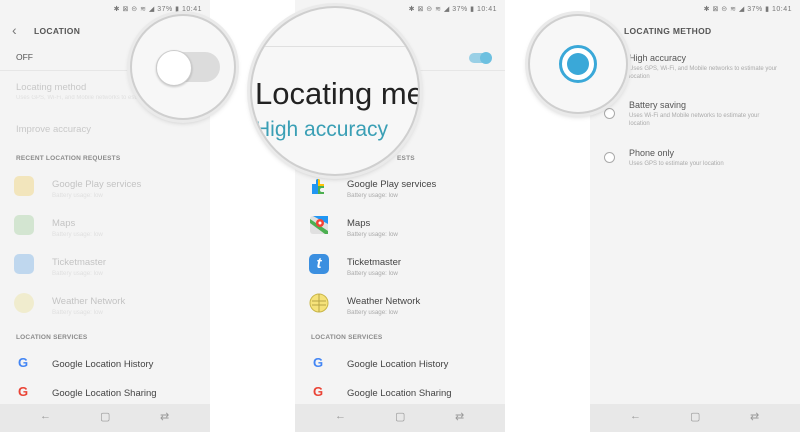 The height and width of the screenshot is (432, 800). Describe the element at coordinates (24, 57) in the screenshot. I see `toggle-state-label: OFF` at that location.